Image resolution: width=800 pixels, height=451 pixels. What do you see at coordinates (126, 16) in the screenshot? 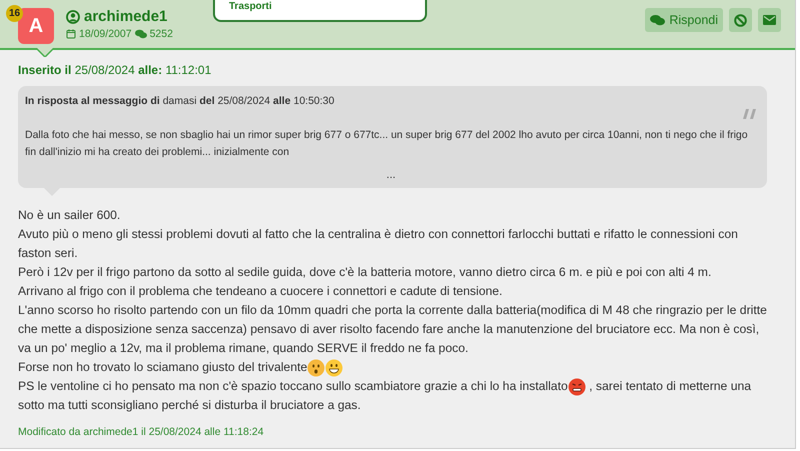
I see `username: archimede1` at bounding box center [126, 16].